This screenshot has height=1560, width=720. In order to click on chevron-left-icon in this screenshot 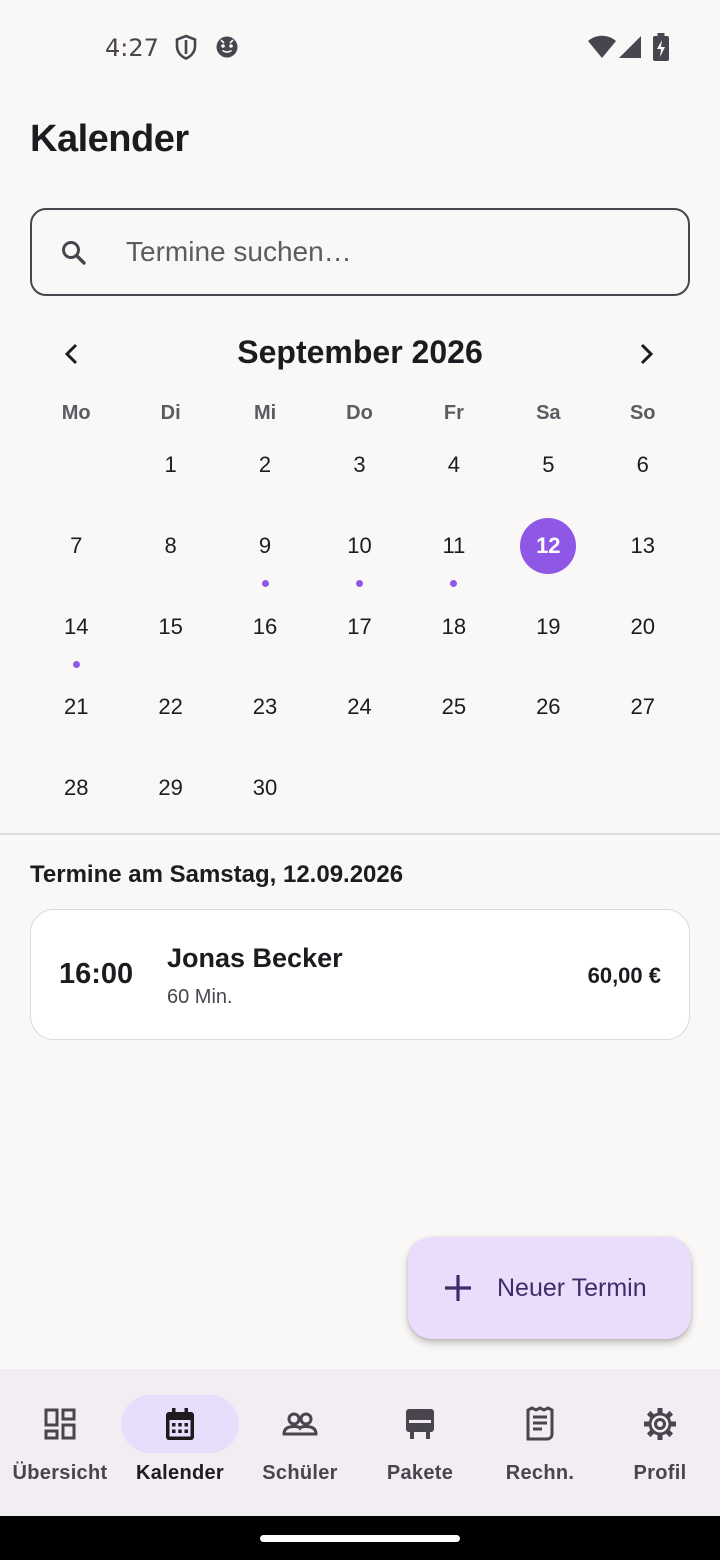, I will do `click(71, 354)`.